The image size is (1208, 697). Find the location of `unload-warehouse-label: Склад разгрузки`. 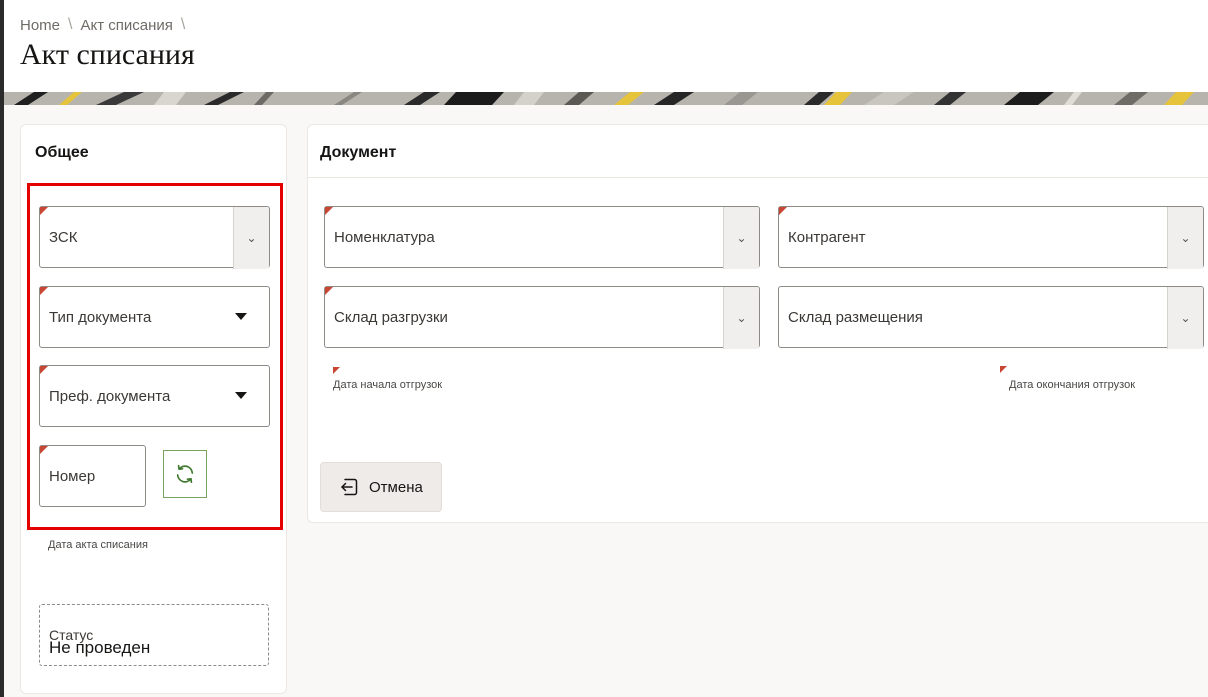

unload-warehouse-label: Склад разгрузки is located at coordinates (391, 317).